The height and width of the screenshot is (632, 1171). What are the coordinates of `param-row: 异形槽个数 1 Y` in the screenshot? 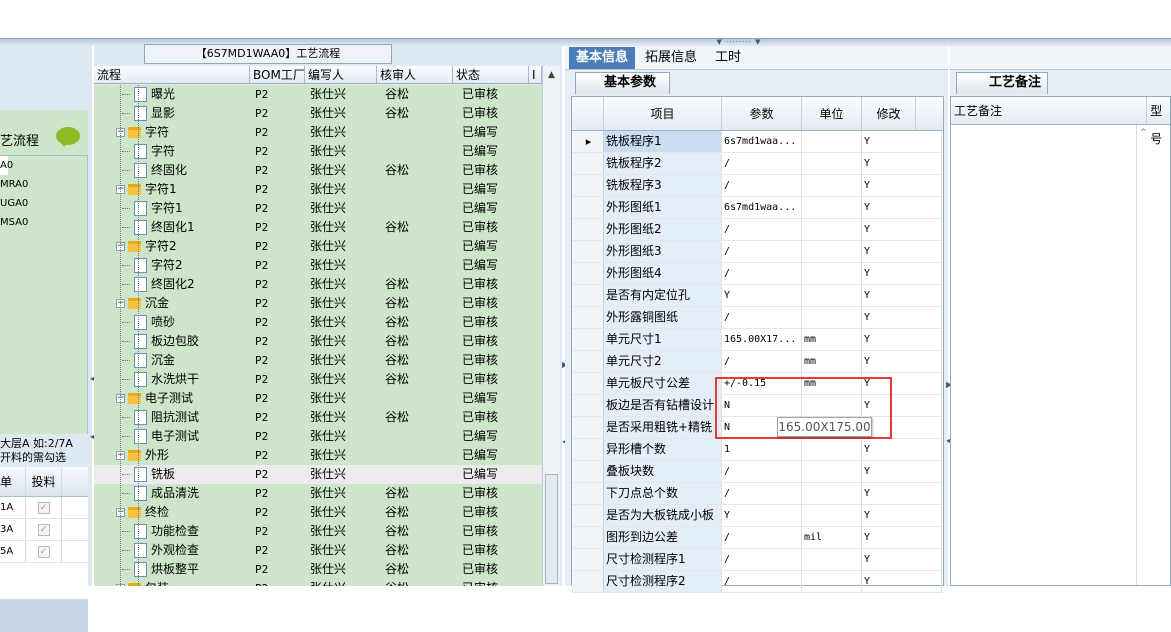 It's located at (757, 450).